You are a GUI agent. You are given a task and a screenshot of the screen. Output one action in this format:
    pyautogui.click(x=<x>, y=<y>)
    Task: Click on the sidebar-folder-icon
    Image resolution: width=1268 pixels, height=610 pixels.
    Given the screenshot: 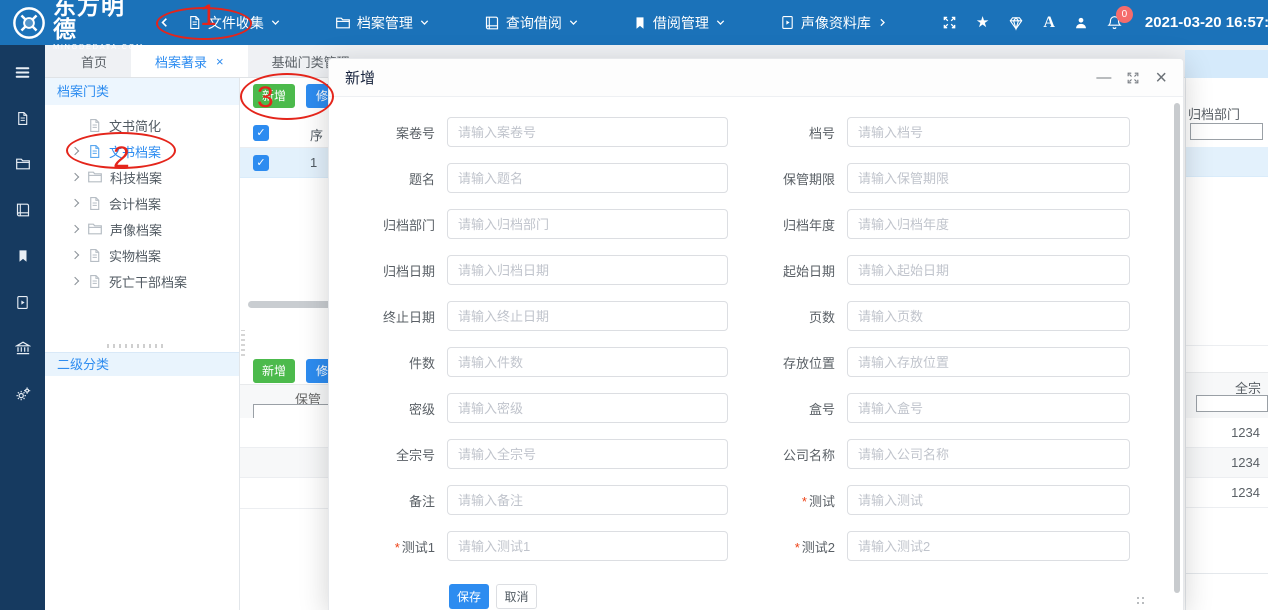 What is the action you would take?
    pyautogui.click(x=23, y=164)
    